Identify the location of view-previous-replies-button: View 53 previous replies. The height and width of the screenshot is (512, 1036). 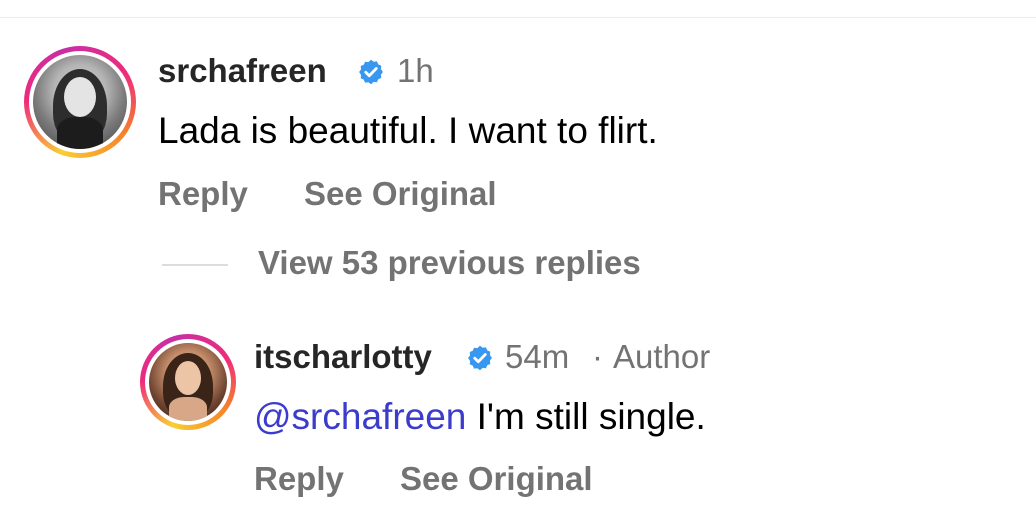
(449, 263).